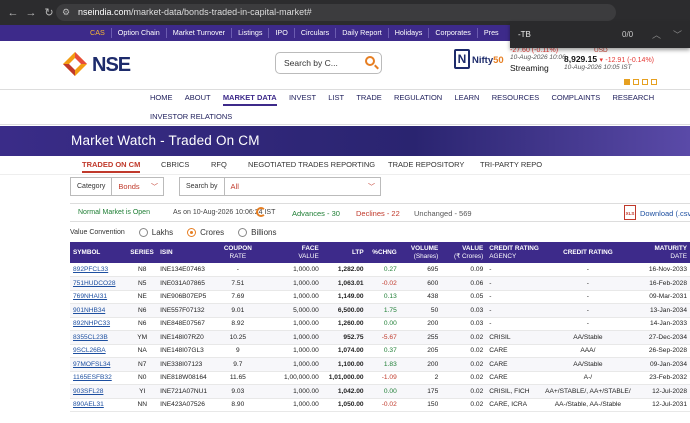 This screenshot has width=690, height=423. Describe the element at coordinates (98, 324) in the screenshot. I see `symbol-link: 892NHPC33` at that location.